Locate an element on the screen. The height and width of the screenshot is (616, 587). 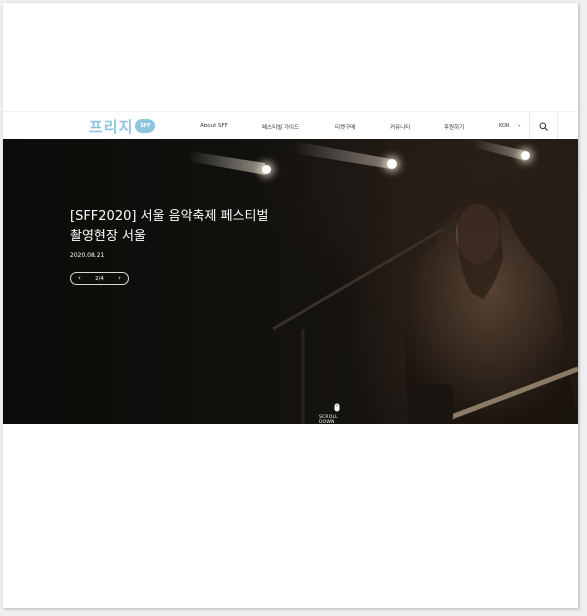
nav-item-festival-guide: 페스티벌 가이드 is located at coordinates (280, 127).